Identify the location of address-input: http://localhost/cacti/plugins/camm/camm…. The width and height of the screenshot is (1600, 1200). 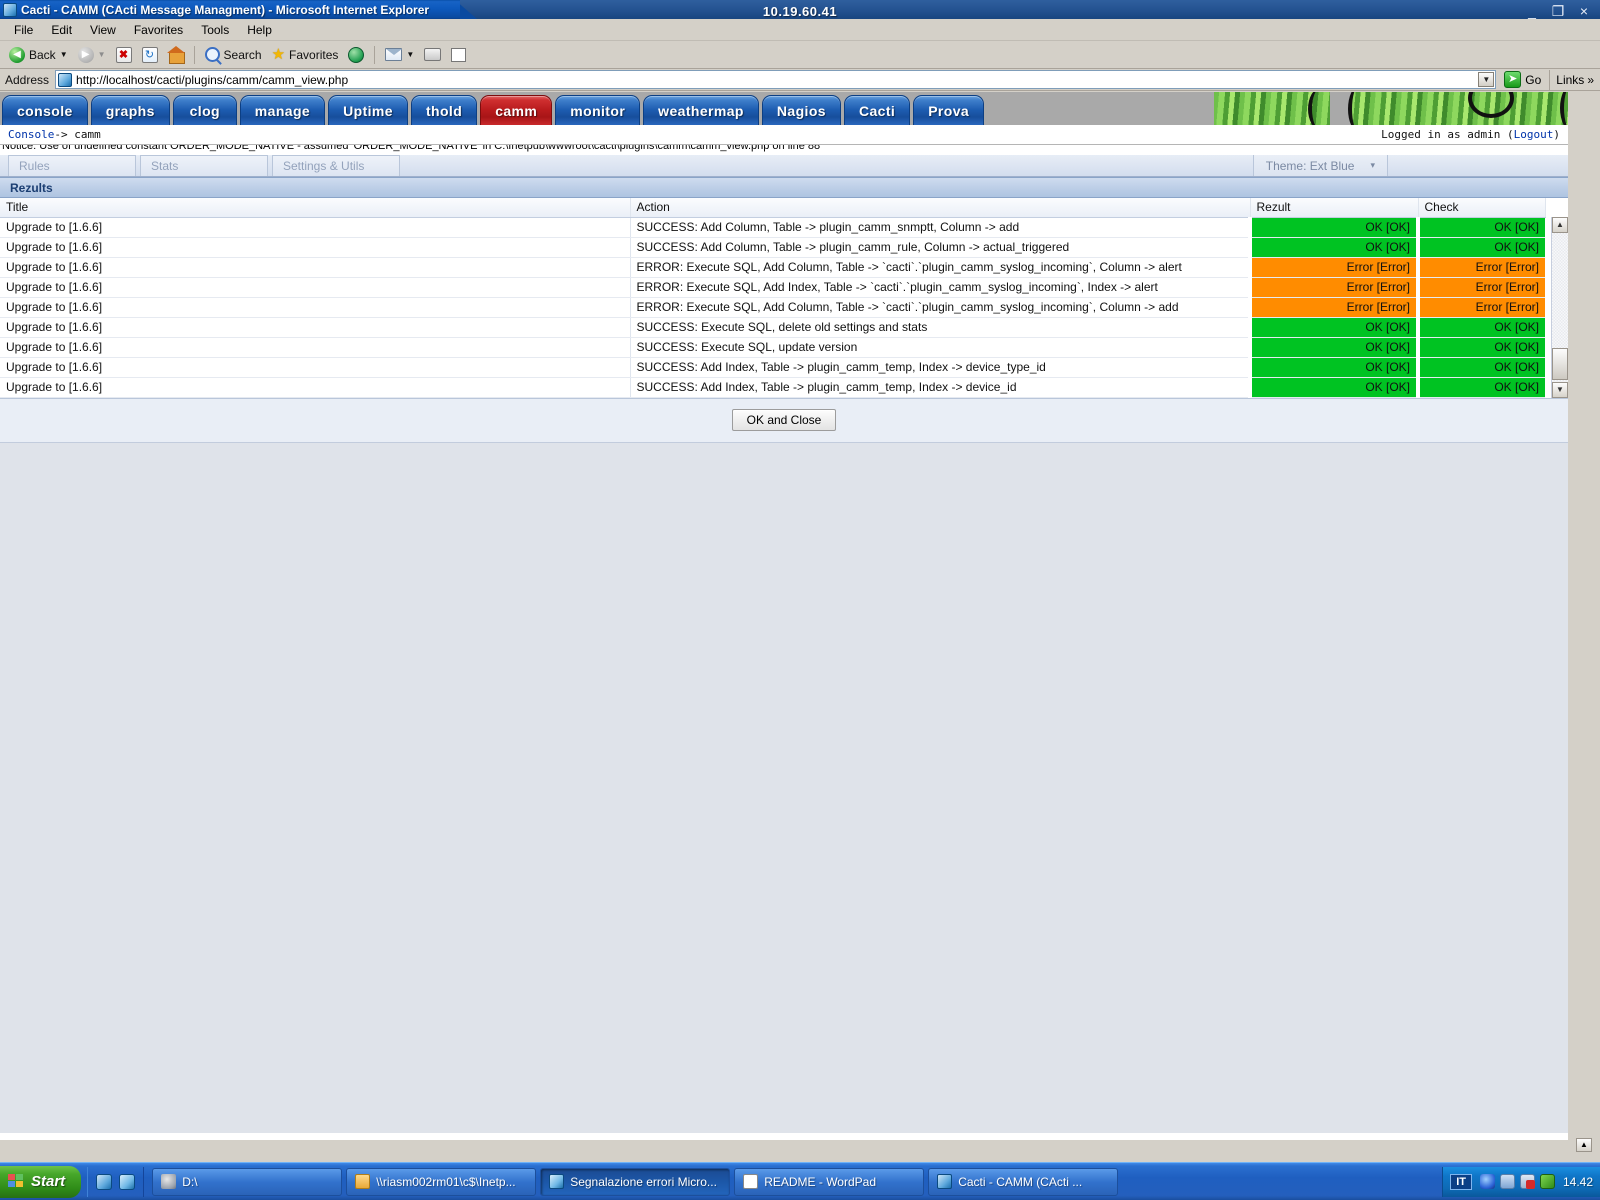
(776, 79).